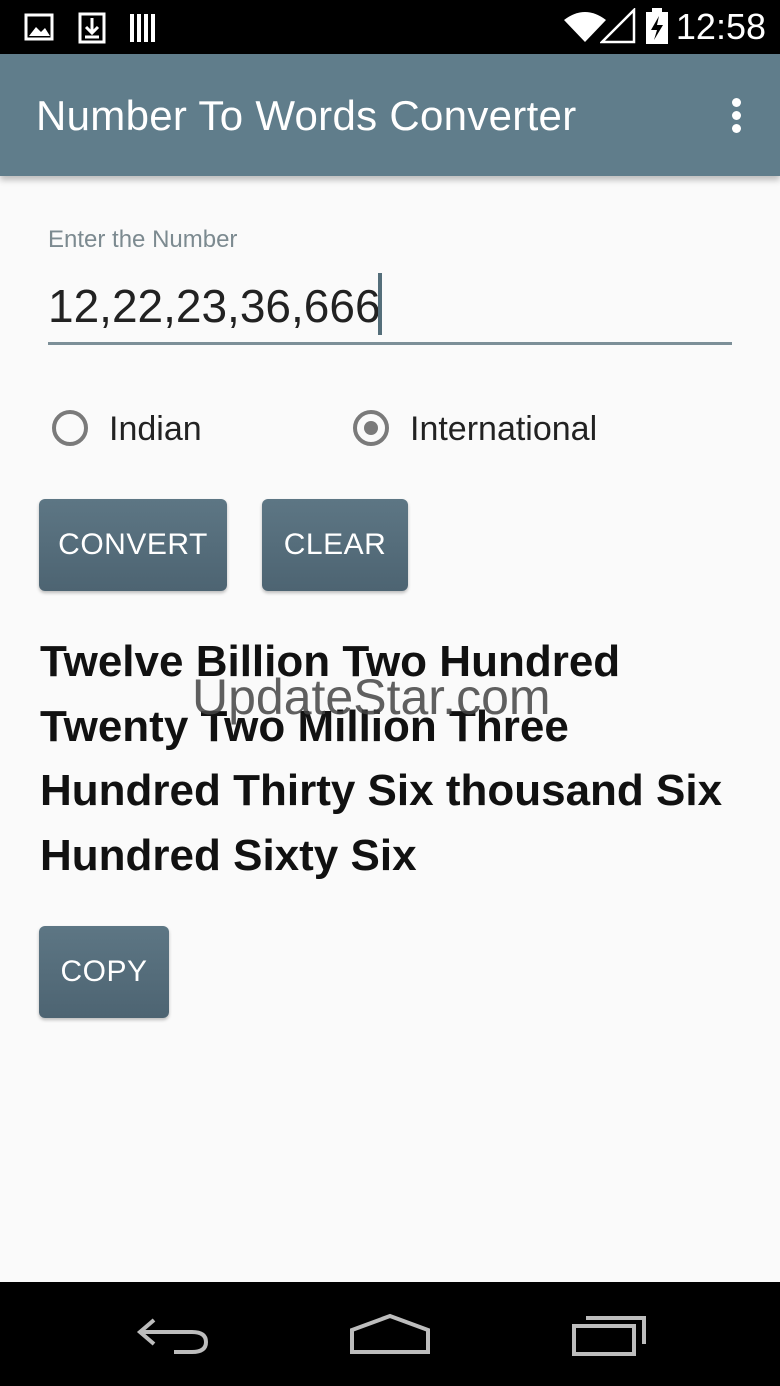  What do you see at coordinates (143, 239) in the screenshot?
I see `number-field-label: Enter the Number` at bounding box center [143, 239].